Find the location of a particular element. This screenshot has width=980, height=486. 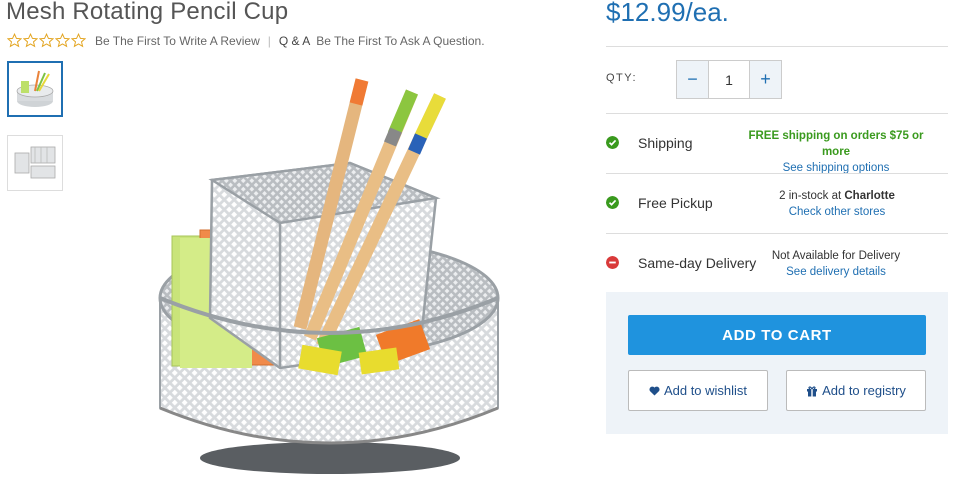

qa-label: Q & A is located at coordinates (294, 40).